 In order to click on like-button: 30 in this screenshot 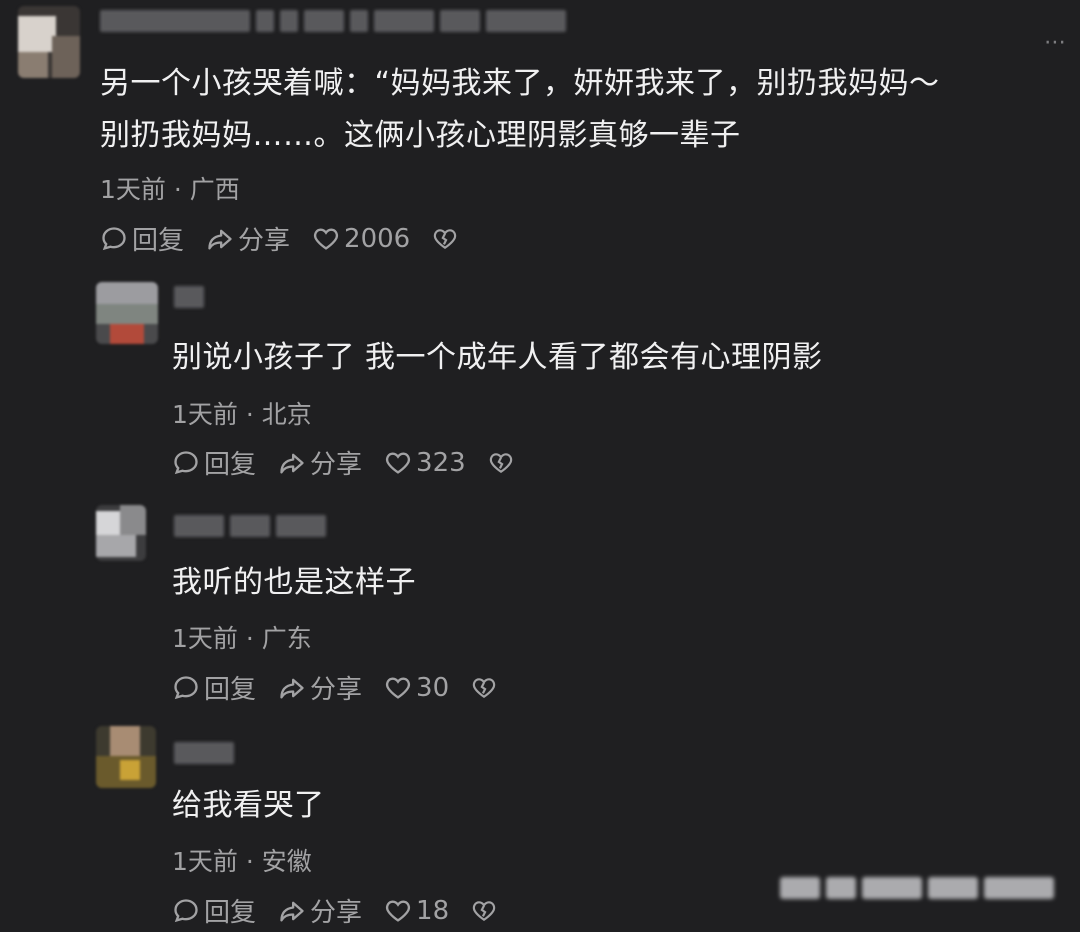, I will do `click(416, 688)`.